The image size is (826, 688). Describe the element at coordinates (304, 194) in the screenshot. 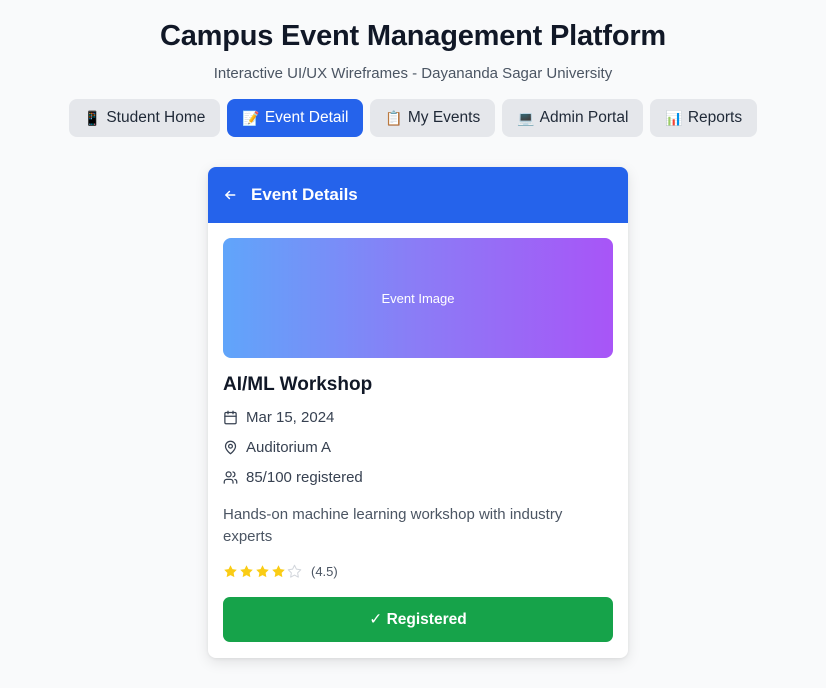

I see `card-title: Event Details` at that location.